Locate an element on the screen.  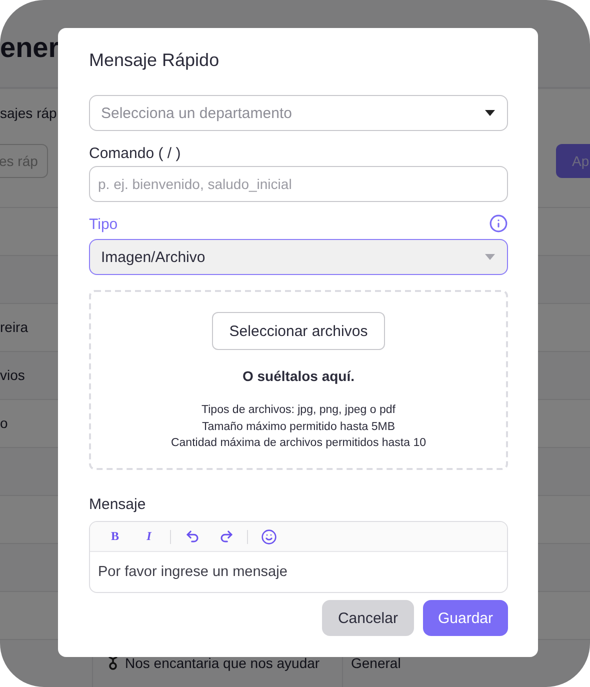
table-cell: o is located at coordinates (4, 423).